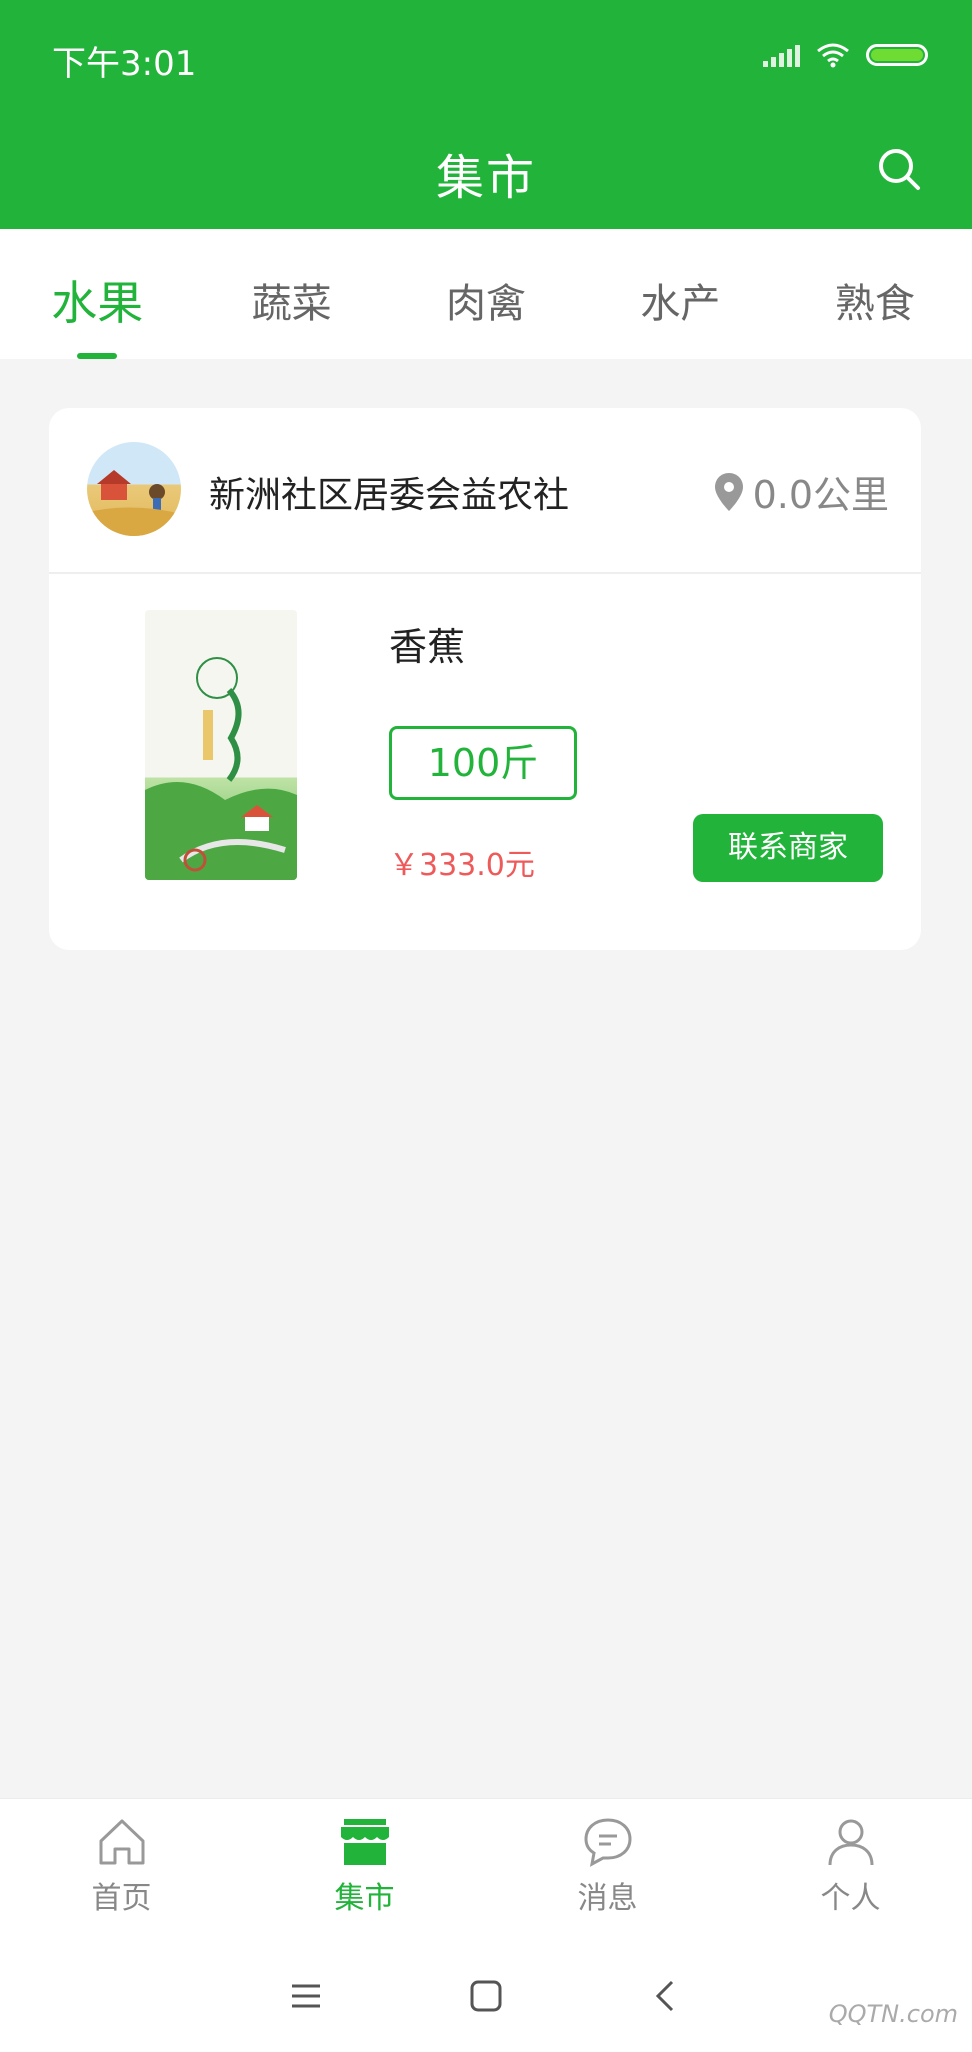 The width and height of the screenshot is (972, 2052). I want to click on product-image, so click(221, 745).